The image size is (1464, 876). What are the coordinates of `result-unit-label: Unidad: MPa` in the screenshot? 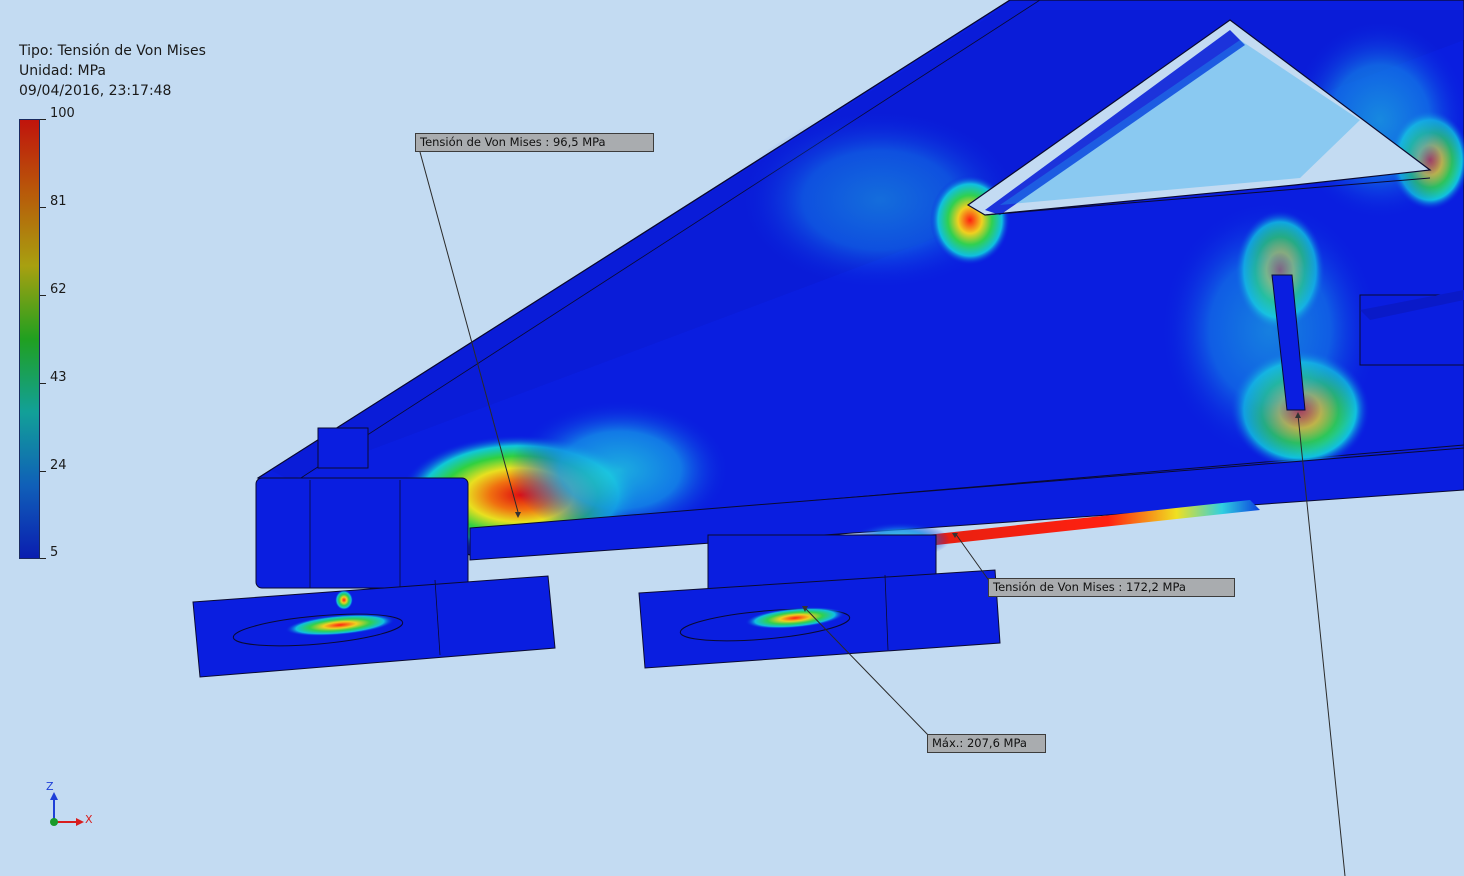 It's located at (63, 71).